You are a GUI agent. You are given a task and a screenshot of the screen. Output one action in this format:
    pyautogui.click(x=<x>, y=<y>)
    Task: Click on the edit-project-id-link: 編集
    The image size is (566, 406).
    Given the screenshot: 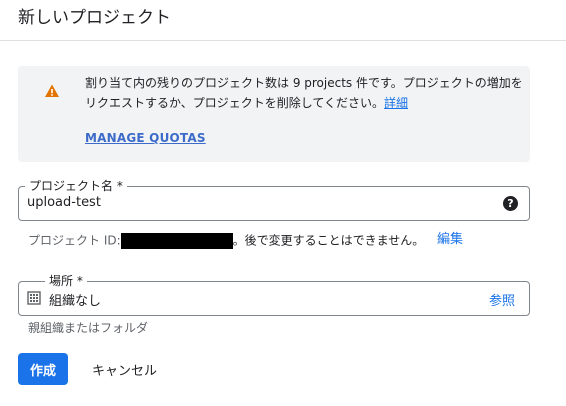 What is the action you would take?
    pyautogui.click(x=450, y=240)
    